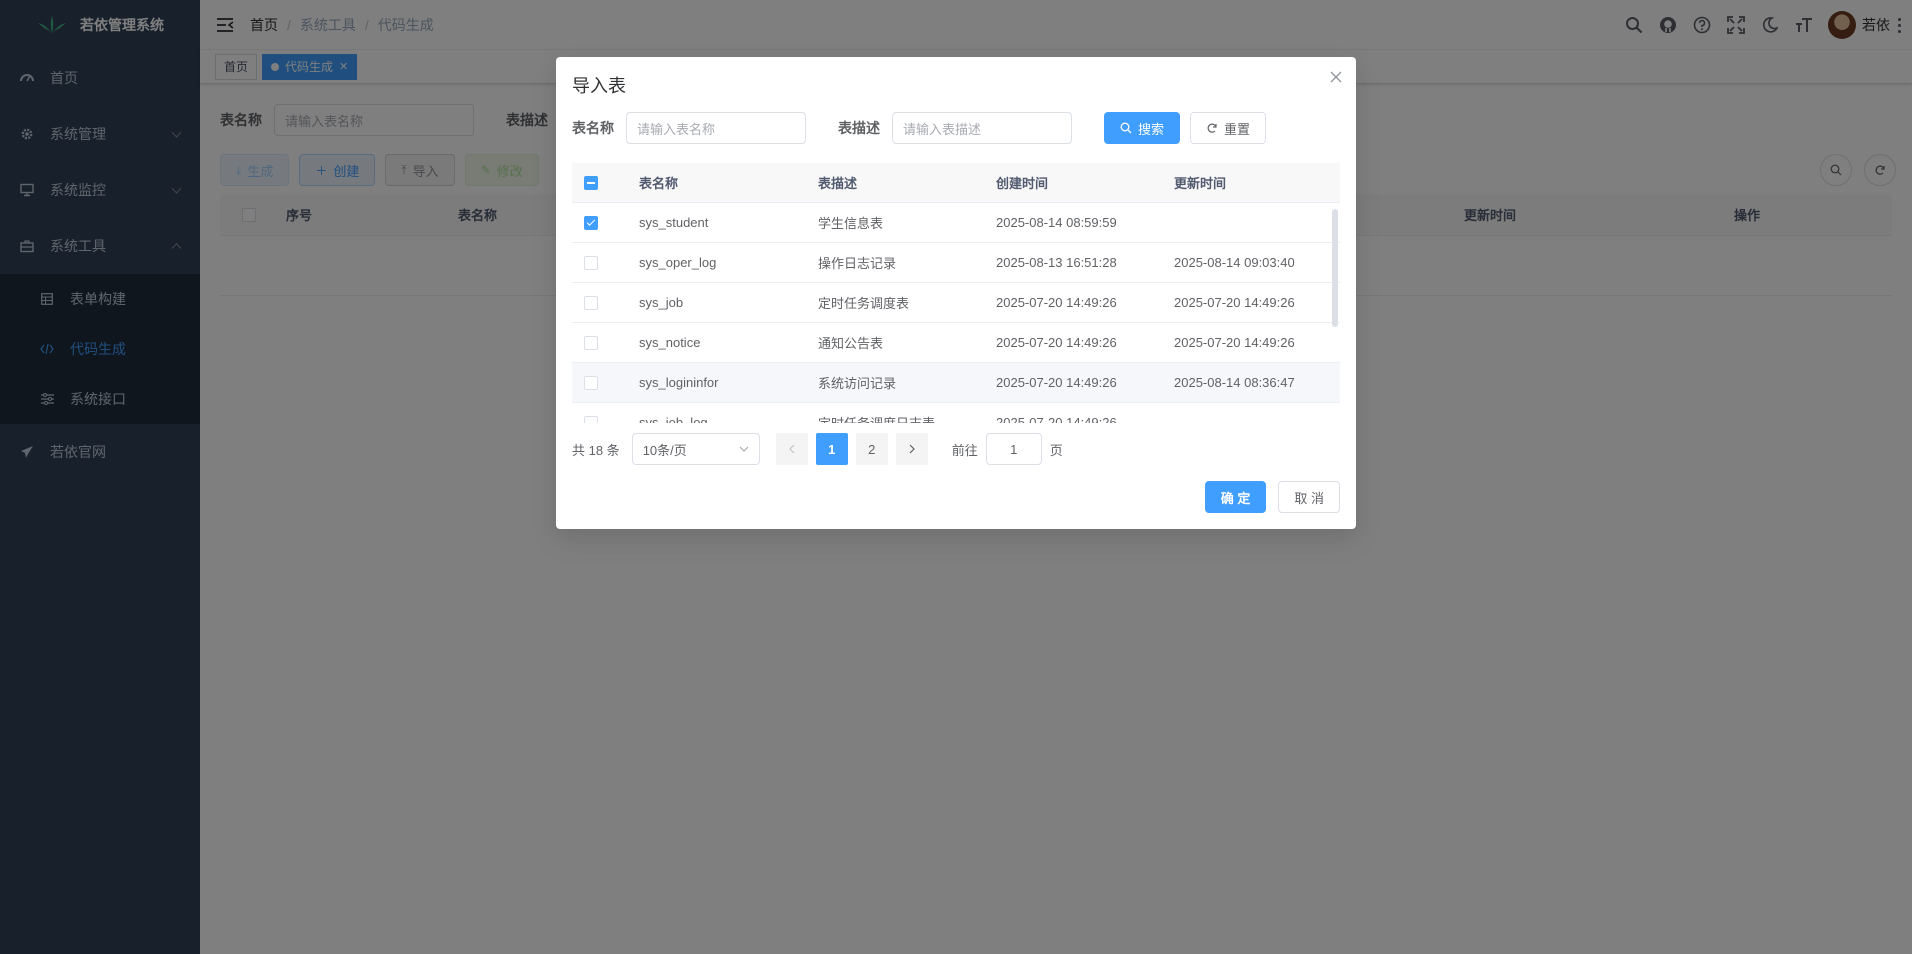 The width and height of the screenshot is (1912, 954). Describe the element at coordinates (599, 86) in the screenshot. I see `dialog-title: 导入表` at that location.